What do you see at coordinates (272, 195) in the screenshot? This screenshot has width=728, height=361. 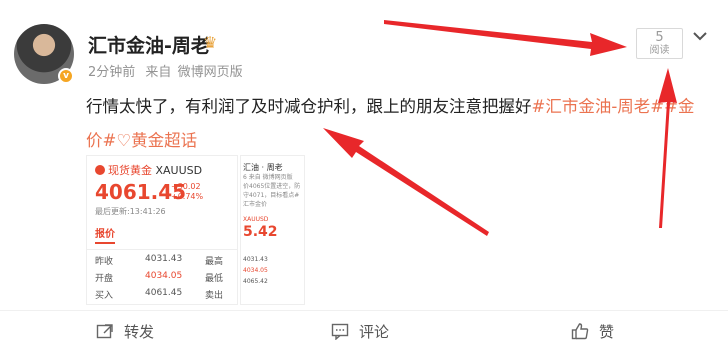 I see `thumb2-text: 价4065位置进空，防守4071，目标看点#汇市金价` at bounding box center [272, 195].